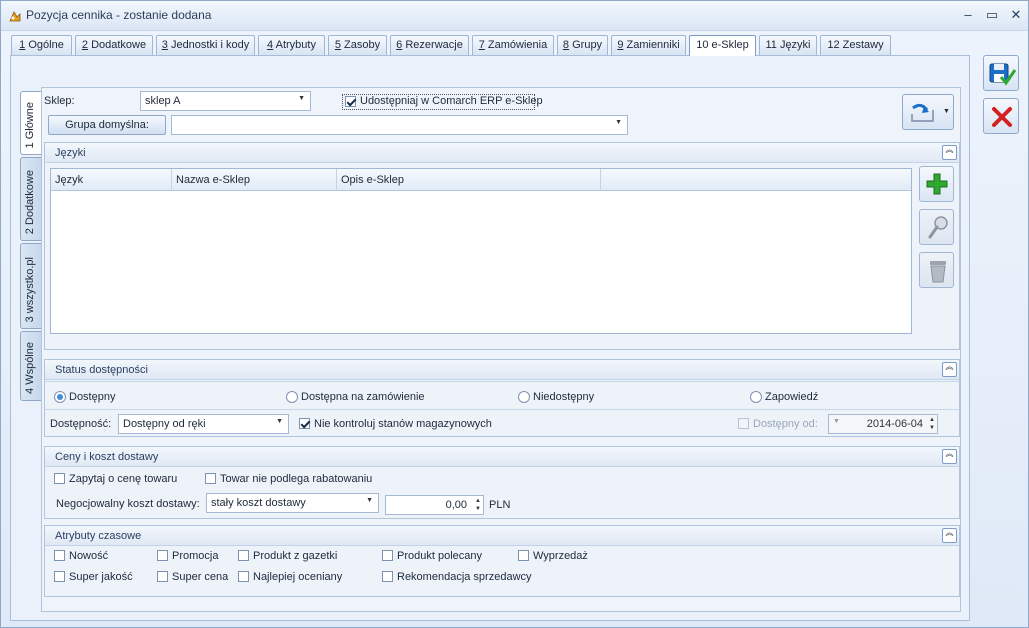 The width and height of the screenshot is (1029, 628). I want to click on jezyki-table-header: Język Nazwa e-Sklep Opis e-Sklep, so click(481, 180).